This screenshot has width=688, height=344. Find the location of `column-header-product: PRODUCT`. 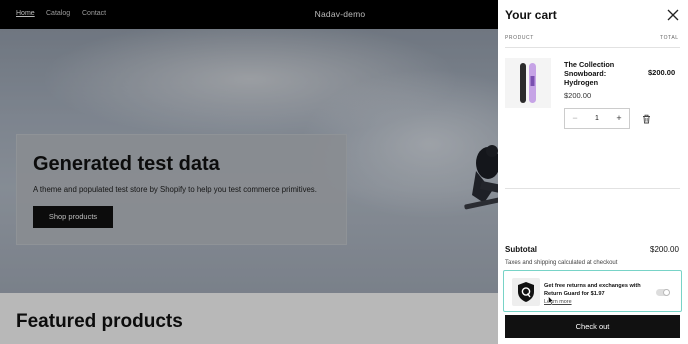

column-header-product: PRODUCT is located at coordinates (519, 38).